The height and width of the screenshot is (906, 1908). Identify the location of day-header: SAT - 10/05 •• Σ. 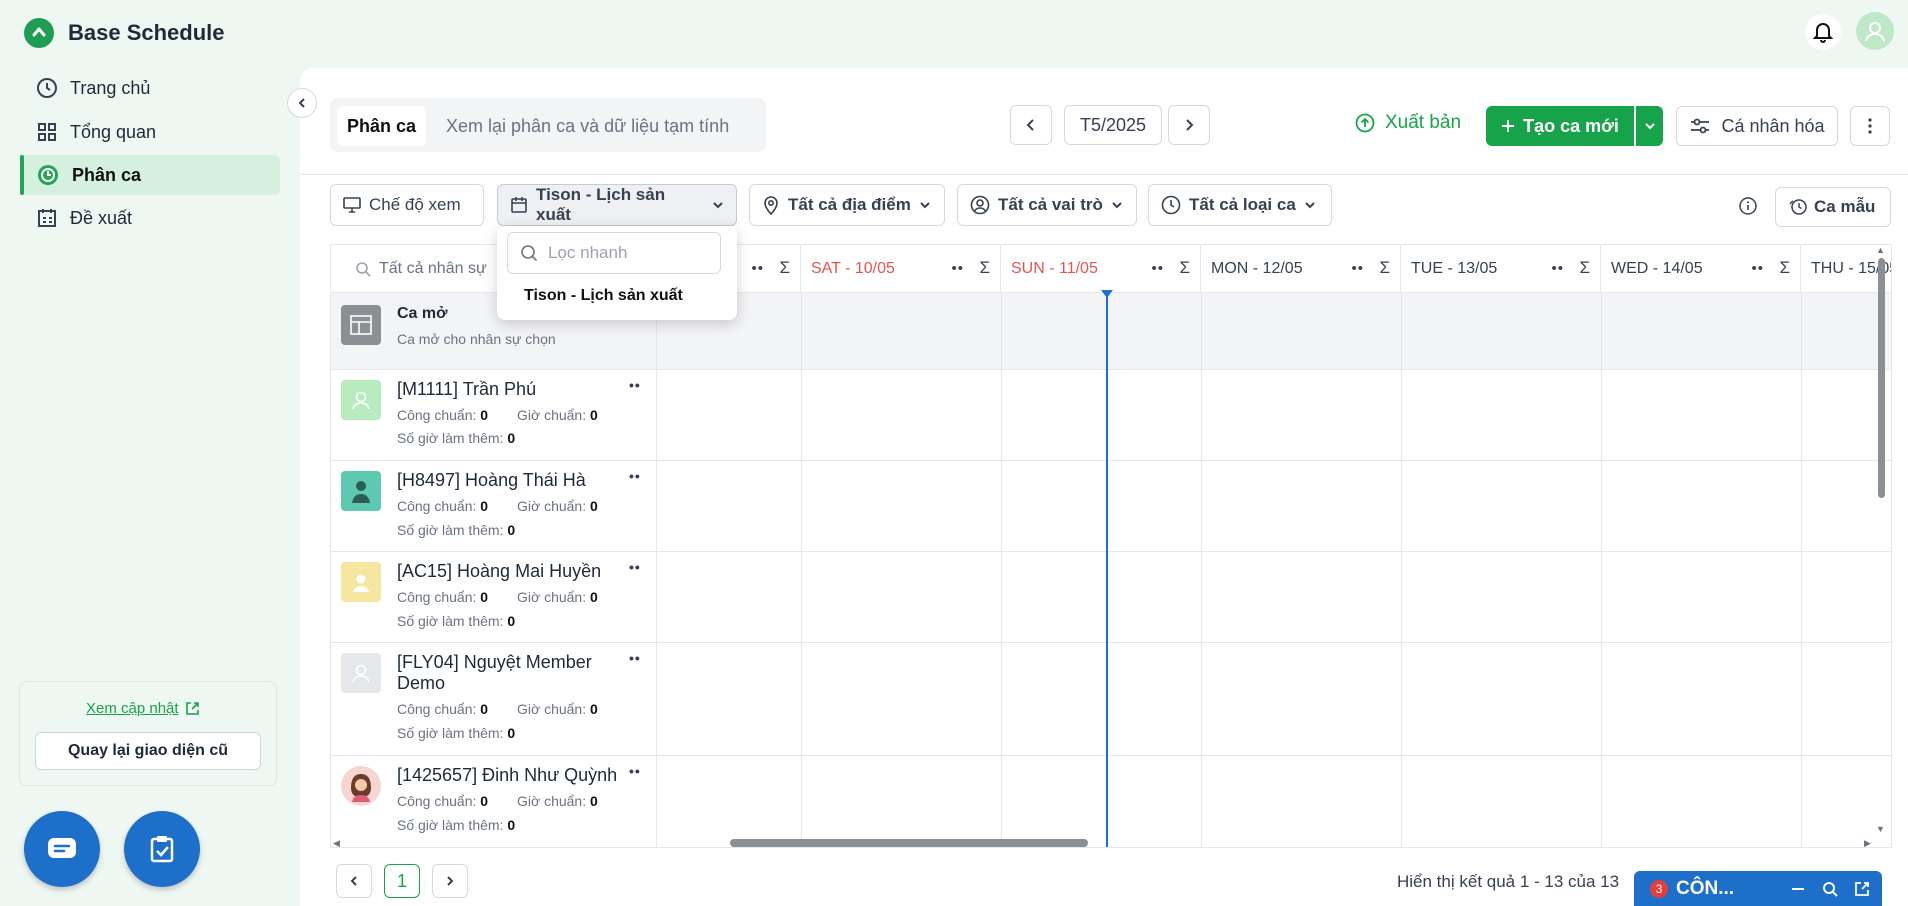
(901, 269).